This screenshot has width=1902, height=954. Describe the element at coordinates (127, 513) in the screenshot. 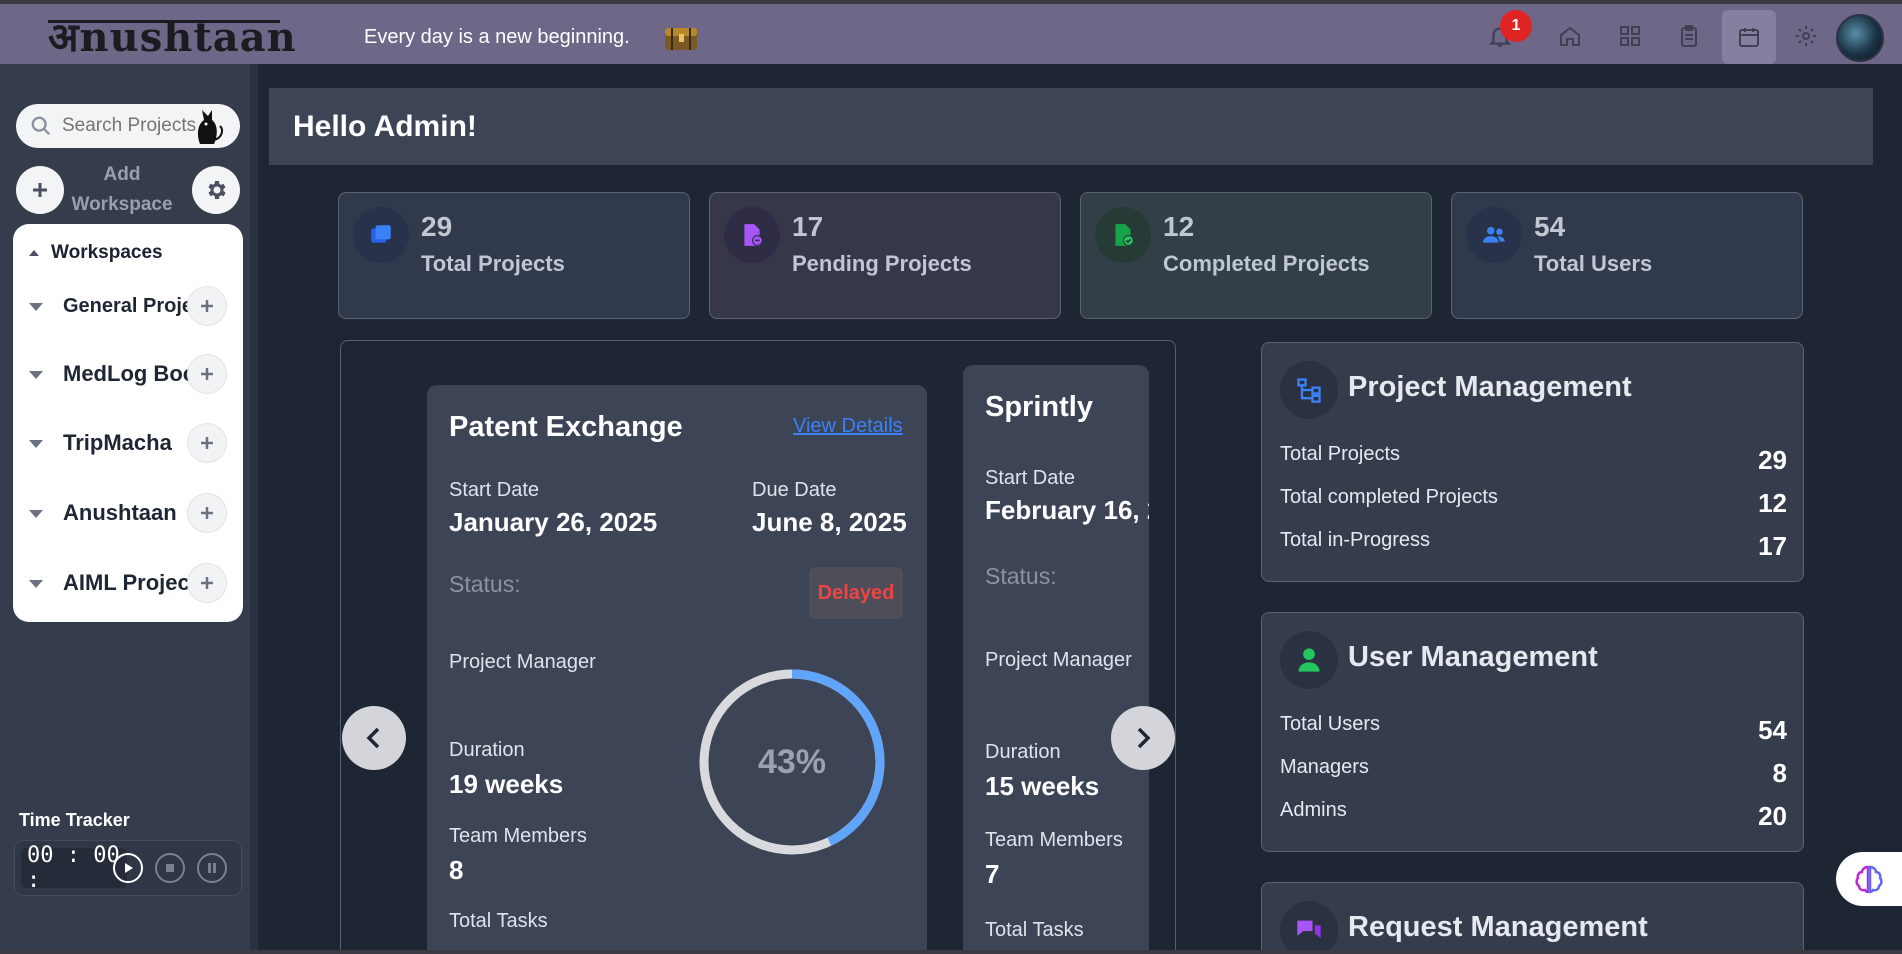

I see `workspace-name: Anushtaan` at that location.